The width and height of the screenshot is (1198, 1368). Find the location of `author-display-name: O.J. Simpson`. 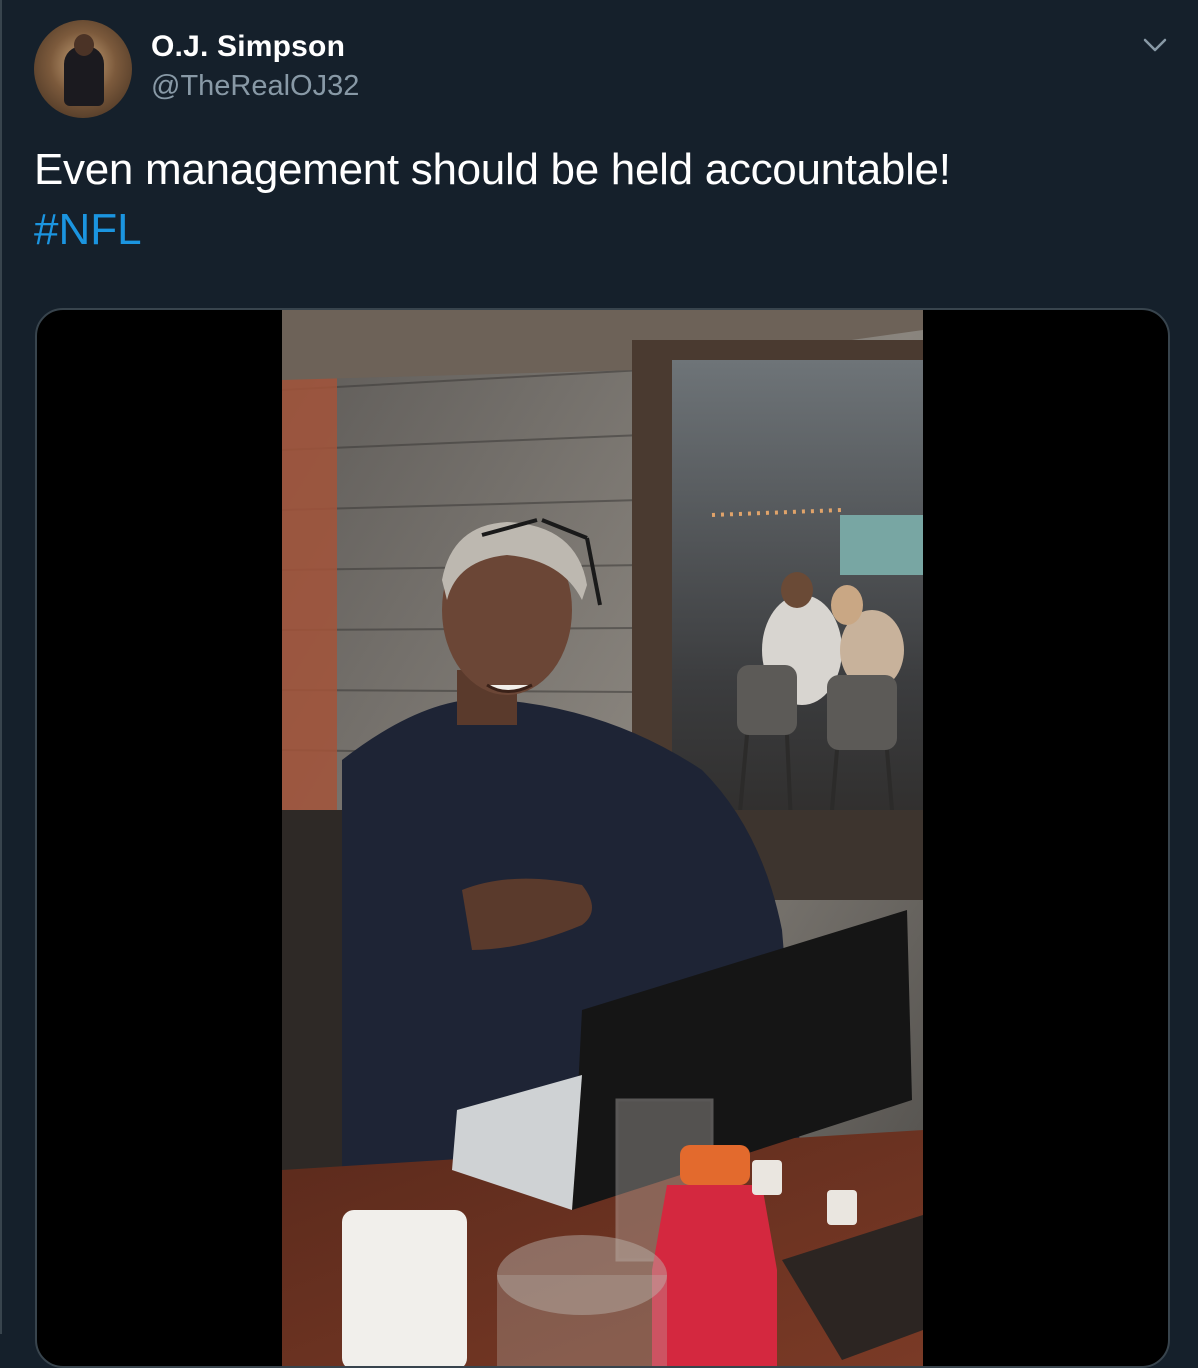

author-display-name: O.J. Simpson is located at coordinates (248, 47).